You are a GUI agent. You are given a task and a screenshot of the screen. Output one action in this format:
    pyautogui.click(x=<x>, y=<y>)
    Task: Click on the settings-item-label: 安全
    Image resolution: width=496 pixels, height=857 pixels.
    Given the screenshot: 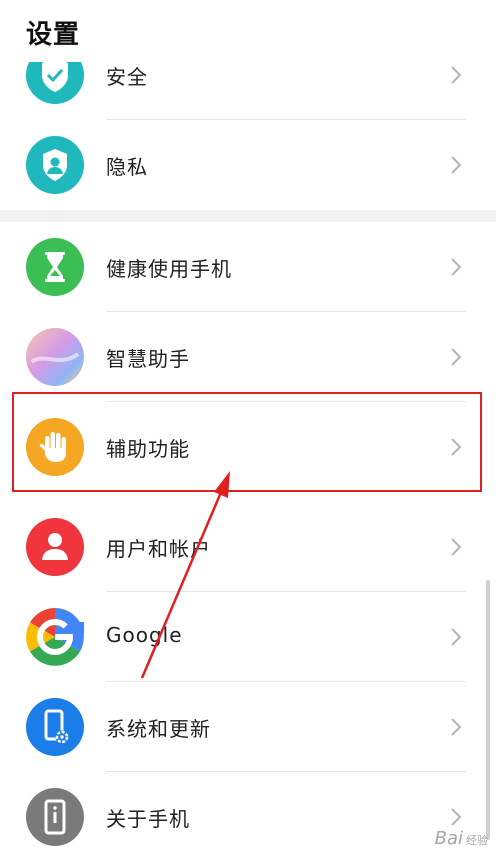 What is the action you would take?
    pyautogui.click(x=127, y=77)
    